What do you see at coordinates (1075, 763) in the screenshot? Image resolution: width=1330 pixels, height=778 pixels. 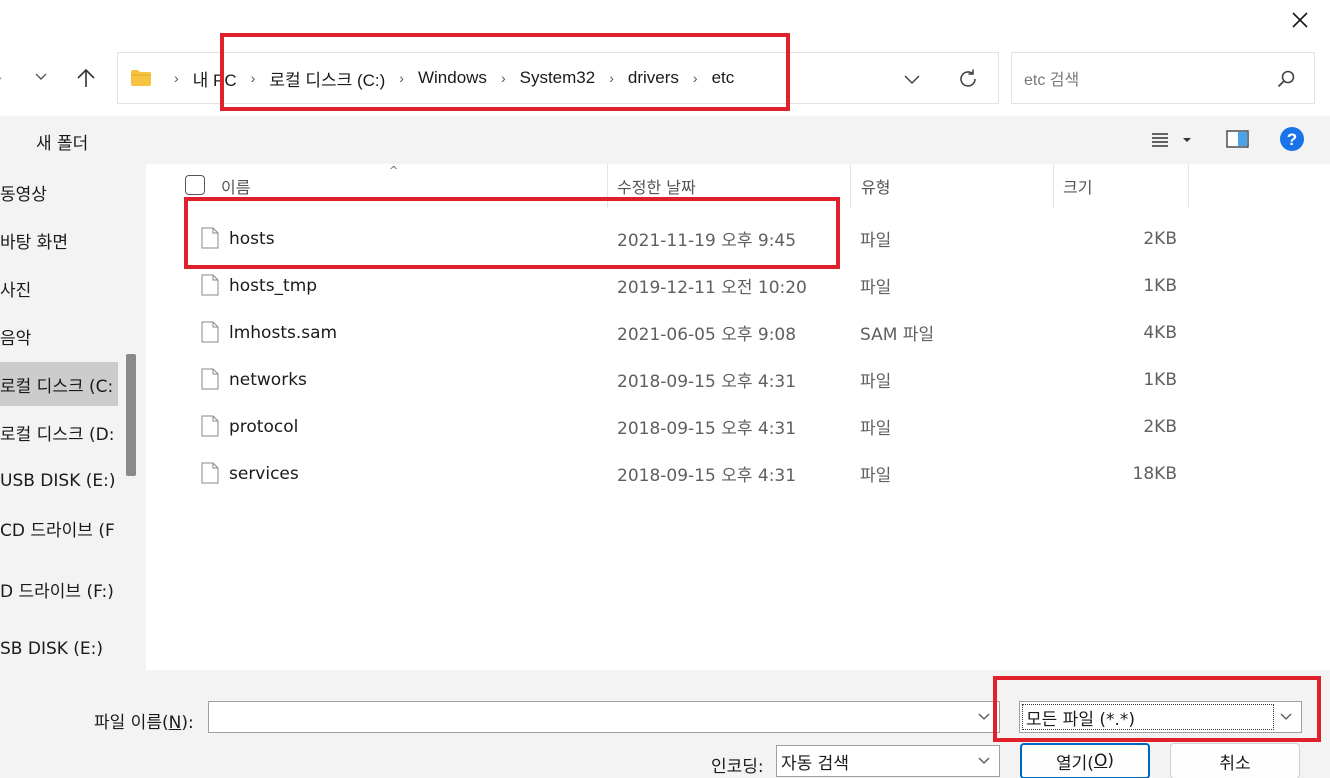 I see `open-button-label: 열기(` at bounding box center [1075, 763].